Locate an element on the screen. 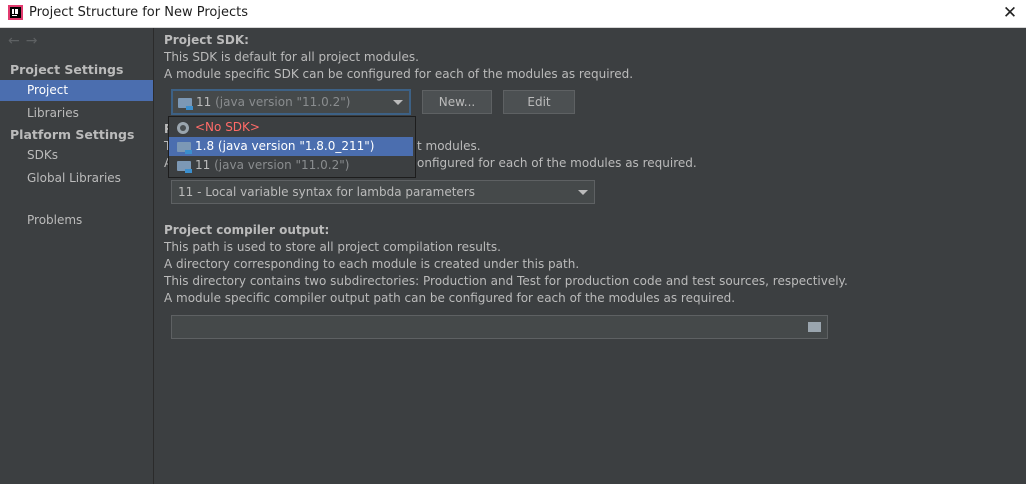 Image resolution: width=1026 pixels, height=484 pixels. compiler-output-path-field is located at coordinates (499, 327).